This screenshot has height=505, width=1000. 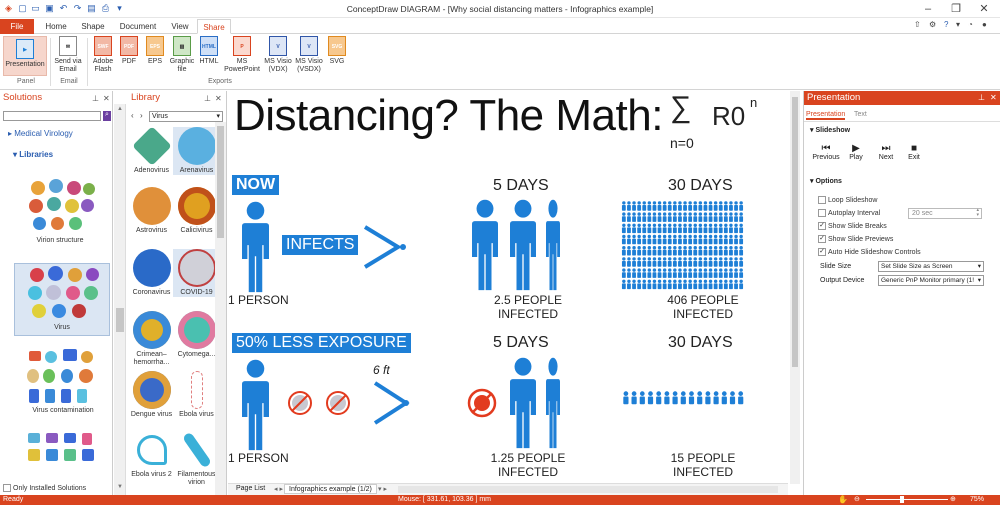 What do you see at coordinates (62, 451) in the screenshot?
I see `solution-next` at bounding box center [62, 451].